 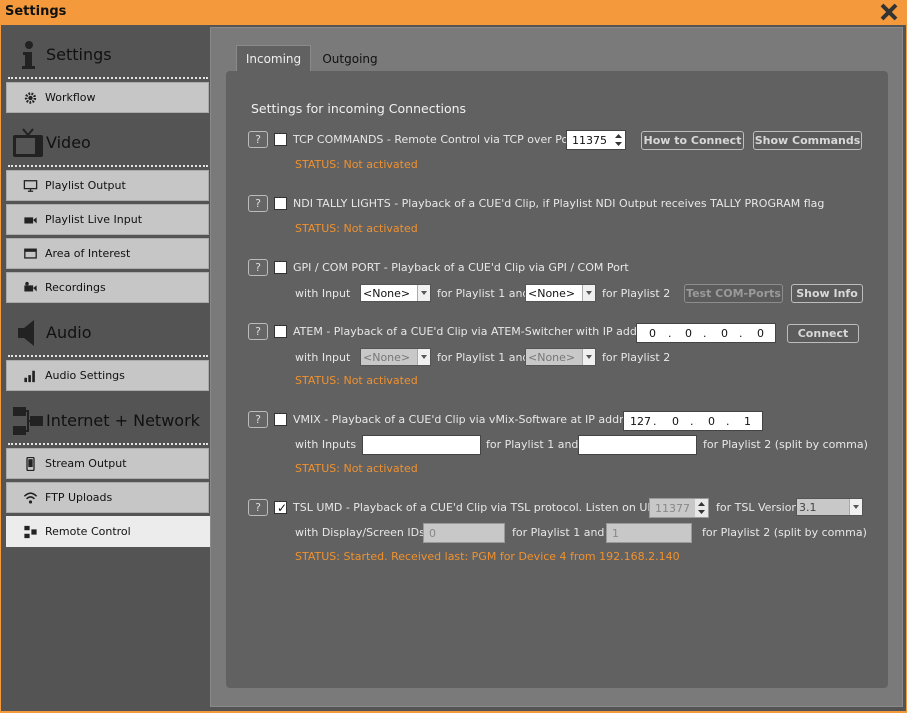 What do you see at coordinates (85, 375) in the screenshot?
I see `sidebar-item-label: Audio Settings` at bounding box center [85, 375].